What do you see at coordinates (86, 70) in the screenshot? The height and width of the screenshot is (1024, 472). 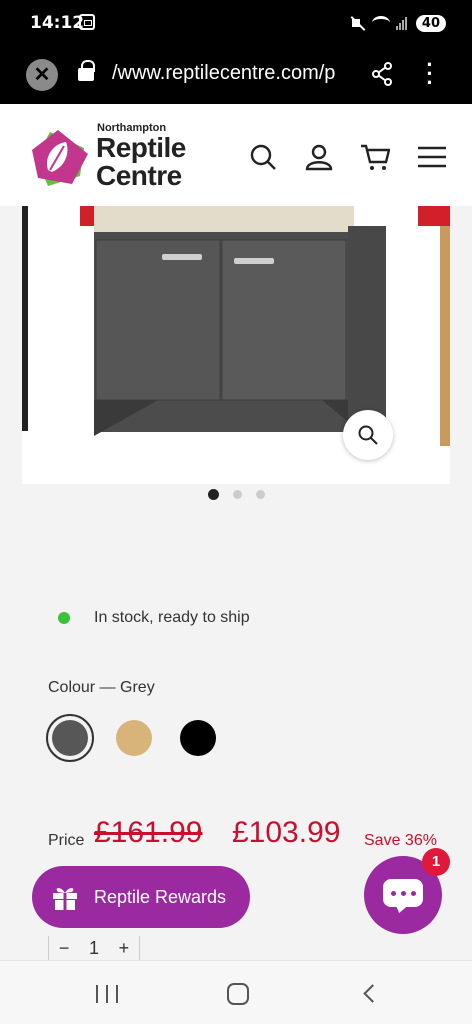 I see `lock-icon` at bounding box center [86, 70].